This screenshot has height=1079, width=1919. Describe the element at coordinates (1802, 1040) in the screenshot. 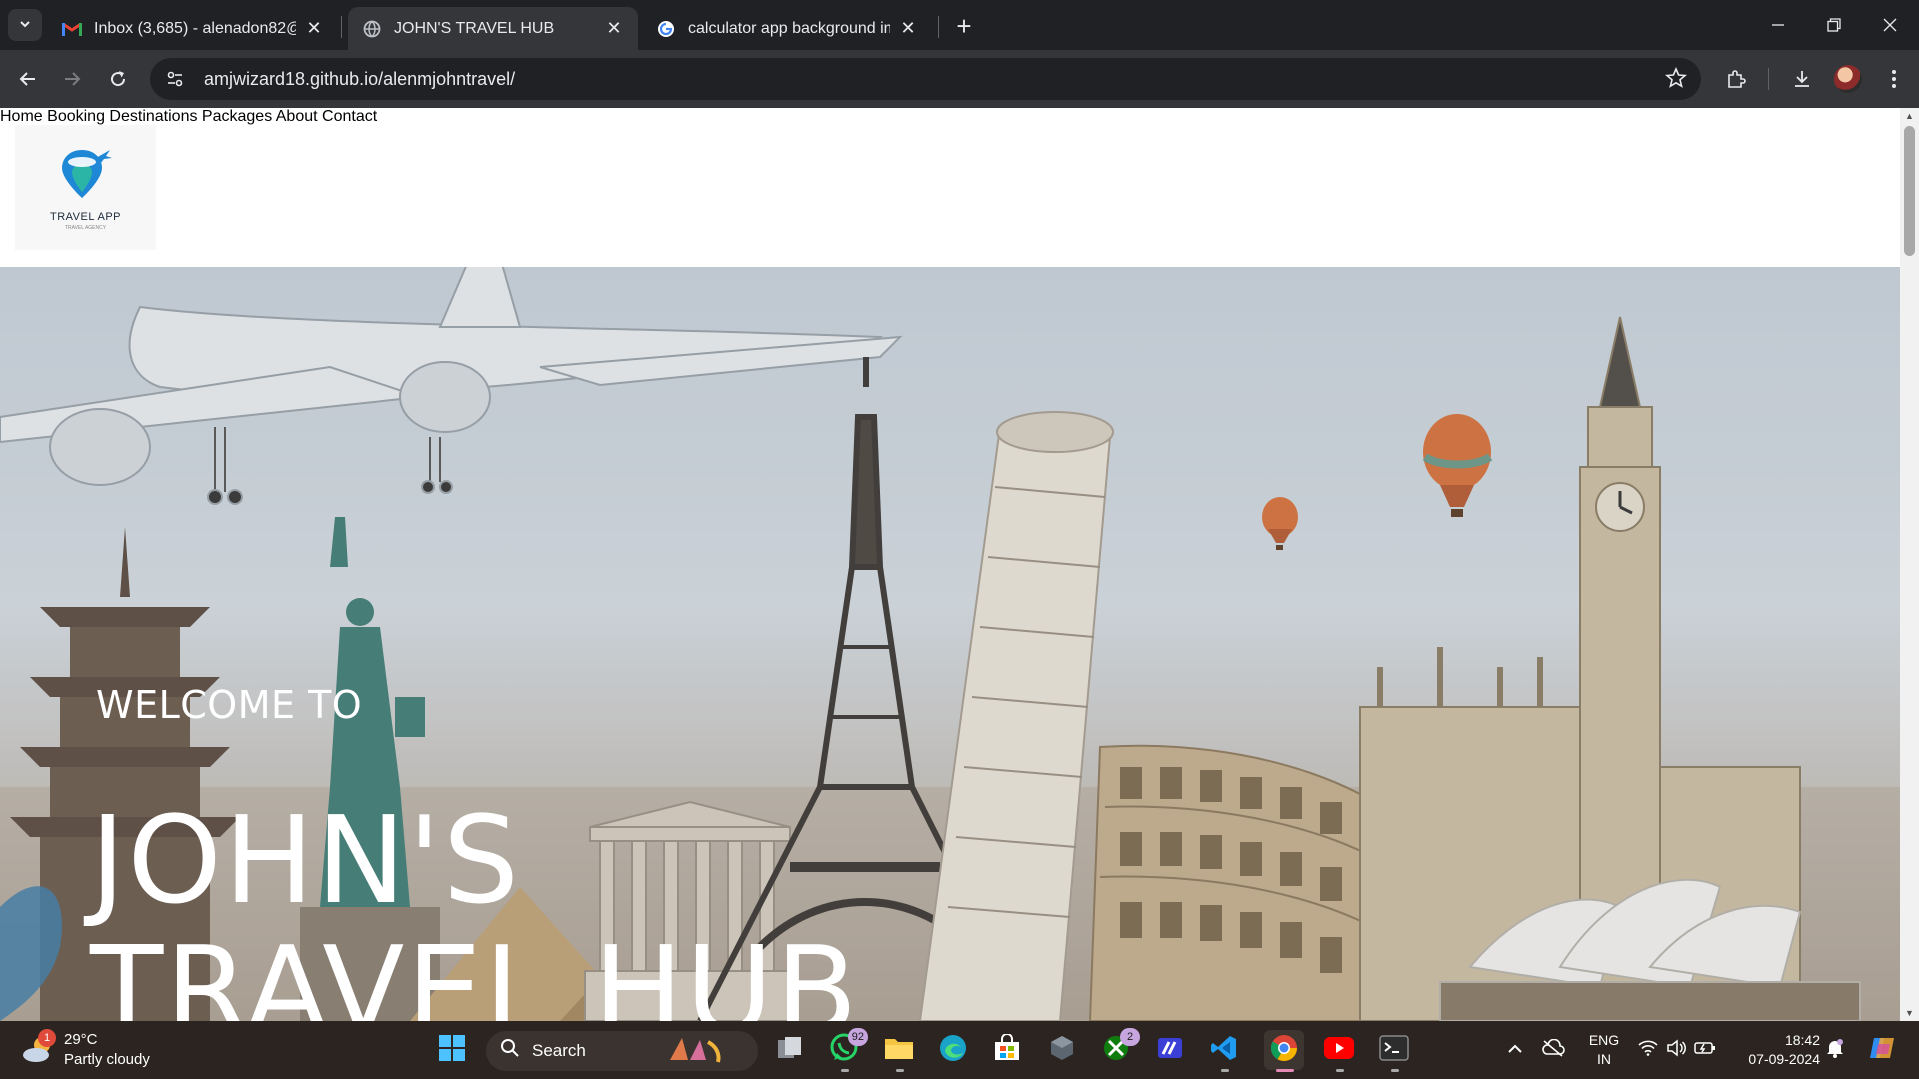

I see `clock-time: 18:42` at that location.